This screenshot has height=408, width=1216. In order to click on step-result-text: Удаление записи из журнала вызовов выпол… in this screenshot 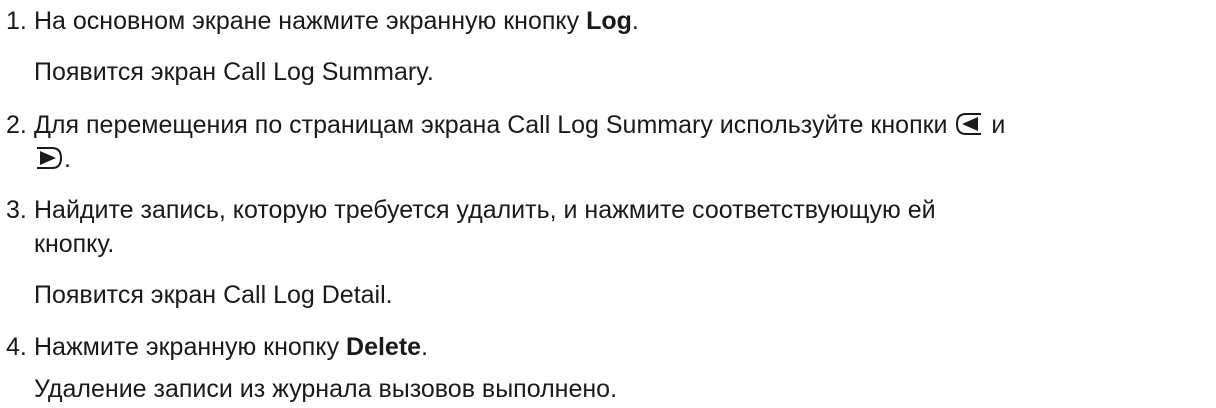, I will do `click(326, 389)`.